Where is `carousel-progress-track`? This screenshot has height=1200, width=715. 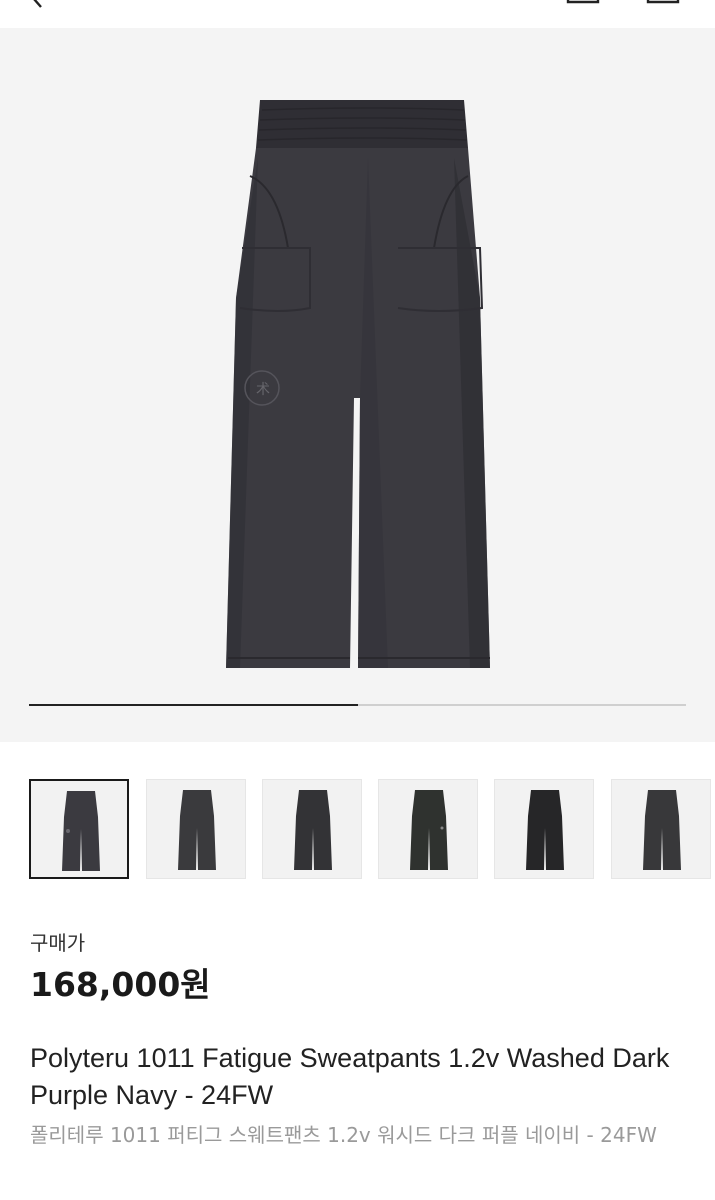 carousel-progress-track is located at coordinates (357, 705).